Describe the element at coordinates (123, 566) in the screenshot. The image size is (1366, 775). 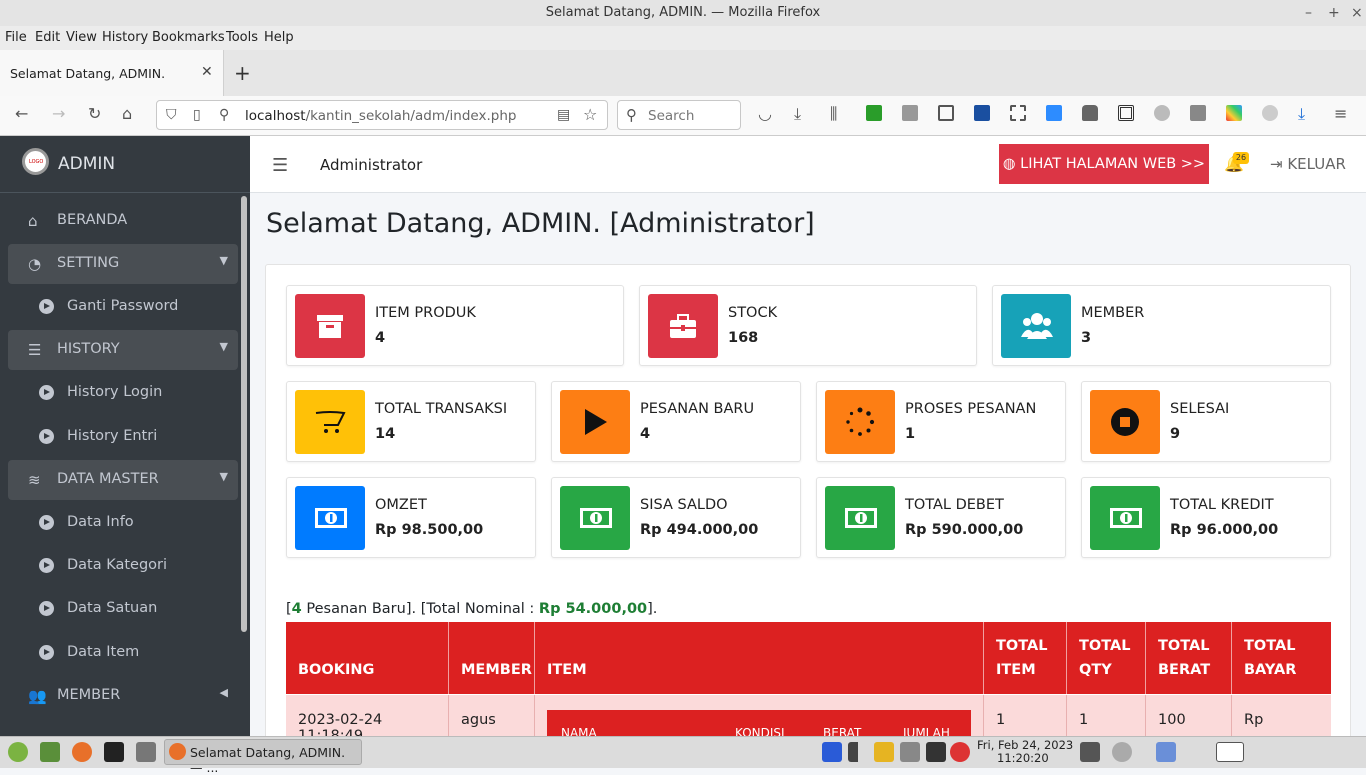
I see `sidebar-item-data-kategori: Data Kategori` at that location.